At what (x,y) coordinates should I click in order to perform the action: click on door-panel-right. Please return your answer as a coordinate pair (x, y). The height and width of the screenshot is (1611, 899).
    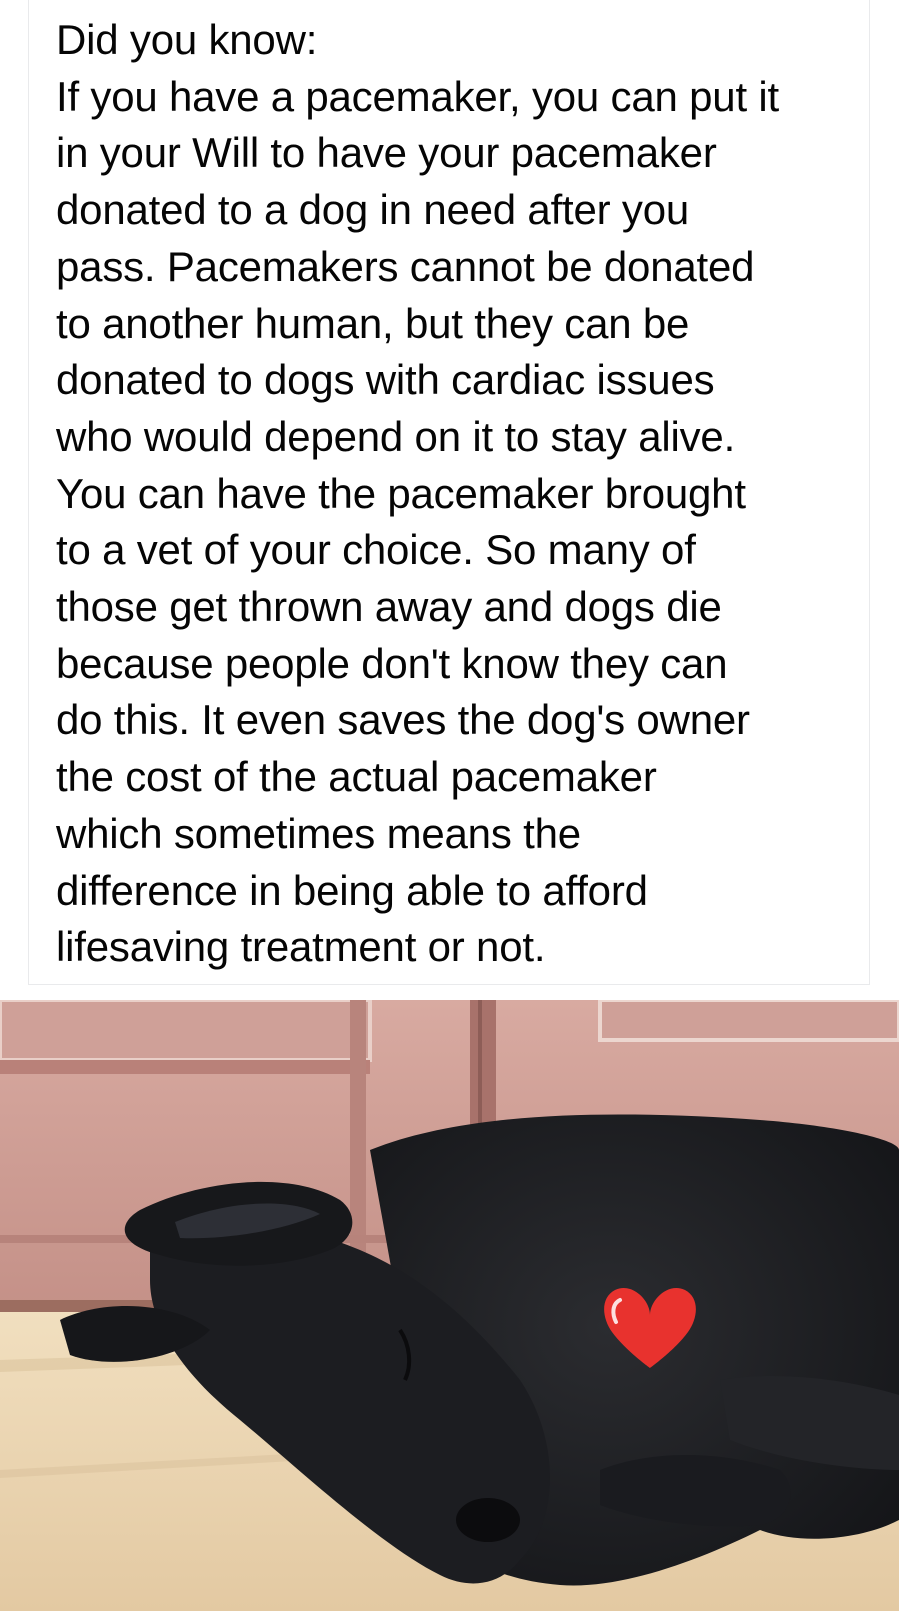
    Looking at the image, I should click on (748, 1021).